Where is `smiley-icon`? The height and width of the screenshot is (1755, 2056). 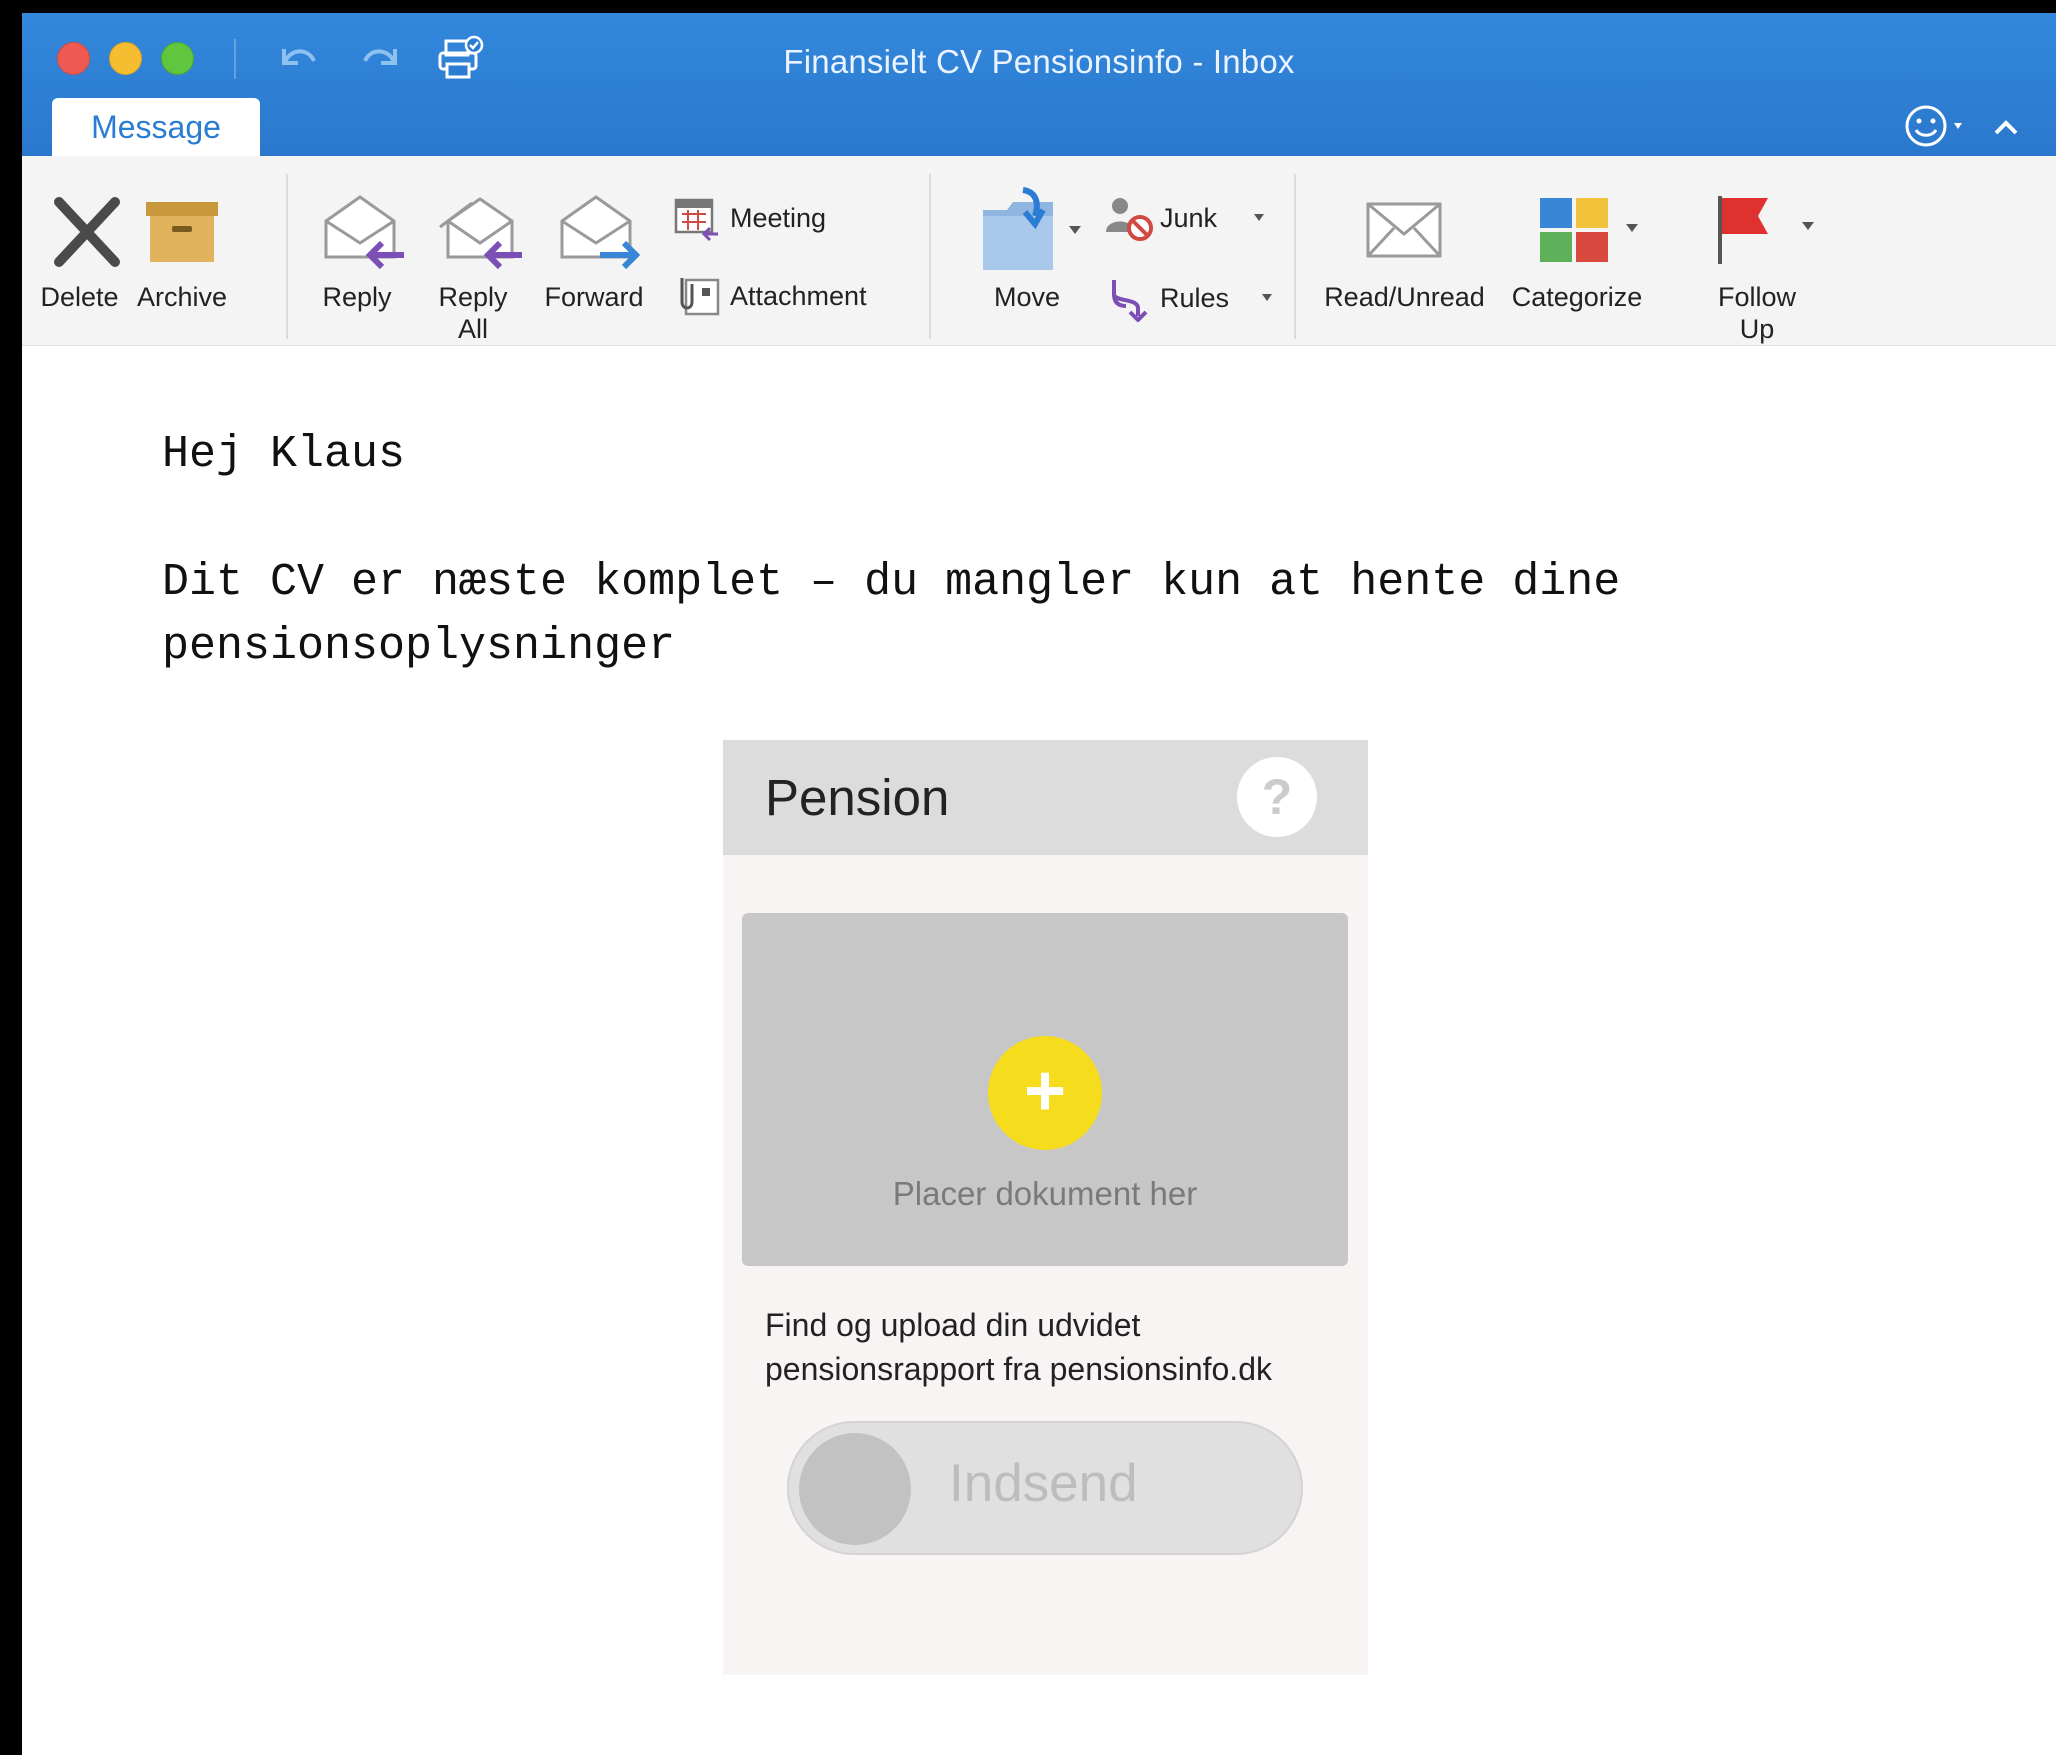
smiley-icon is located at coordinates (1933, 126).